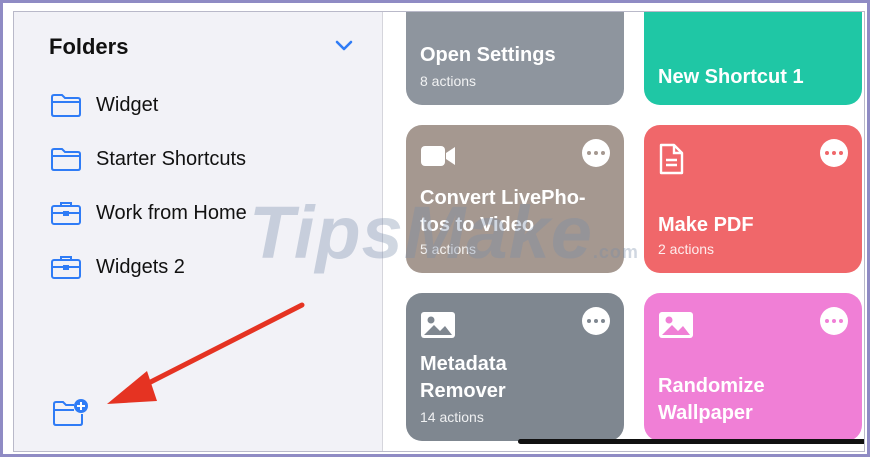 This screenshot has height=457, width=870. I want to click on sidebar-item-label: Widgets 2, so click(140, 266).